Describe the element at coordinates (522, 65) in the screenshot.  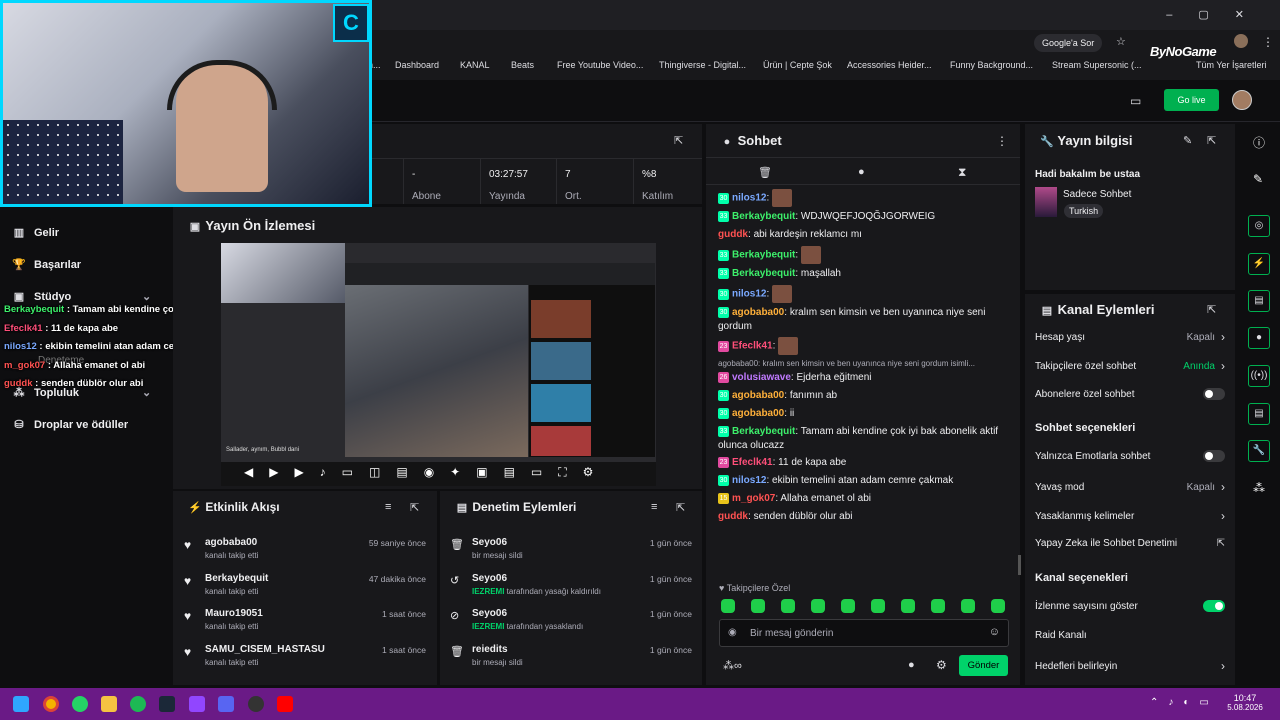
I see `bookmark-item: Beats` at that location.